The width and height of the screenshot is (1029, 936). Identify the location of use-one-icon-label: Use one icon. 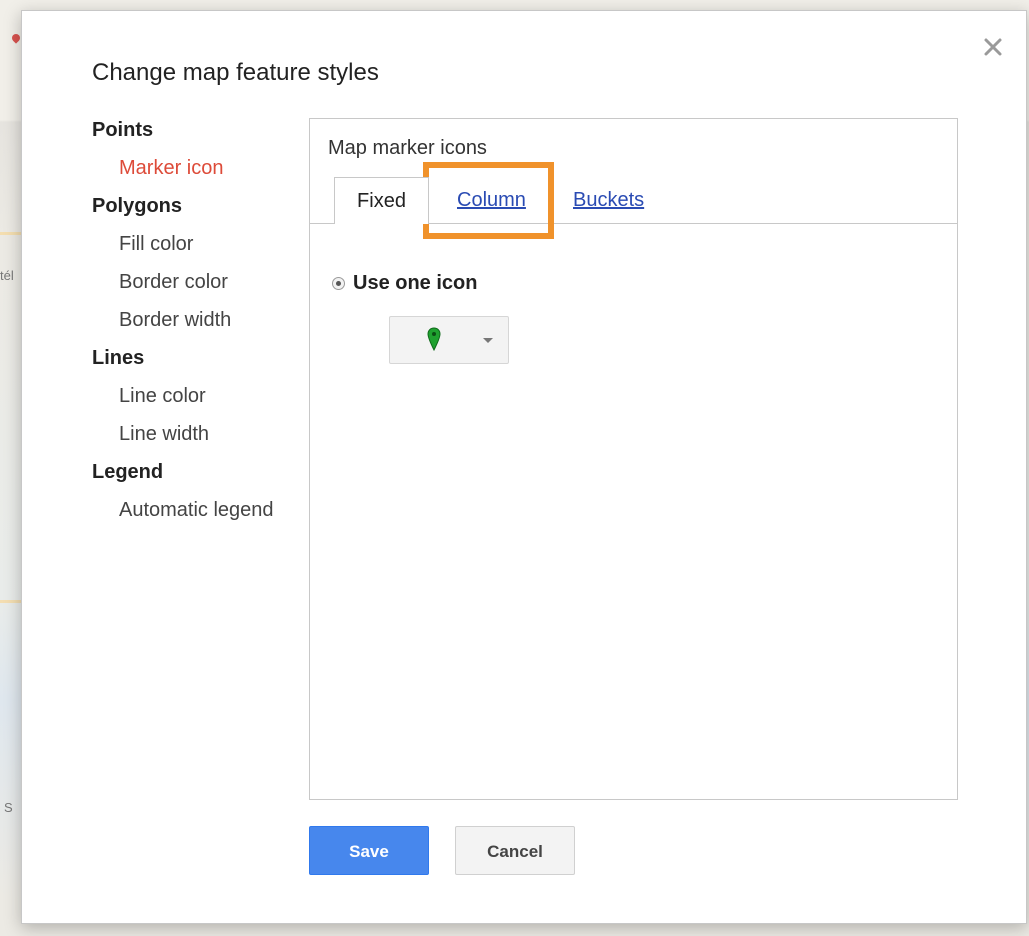
(415, 283).